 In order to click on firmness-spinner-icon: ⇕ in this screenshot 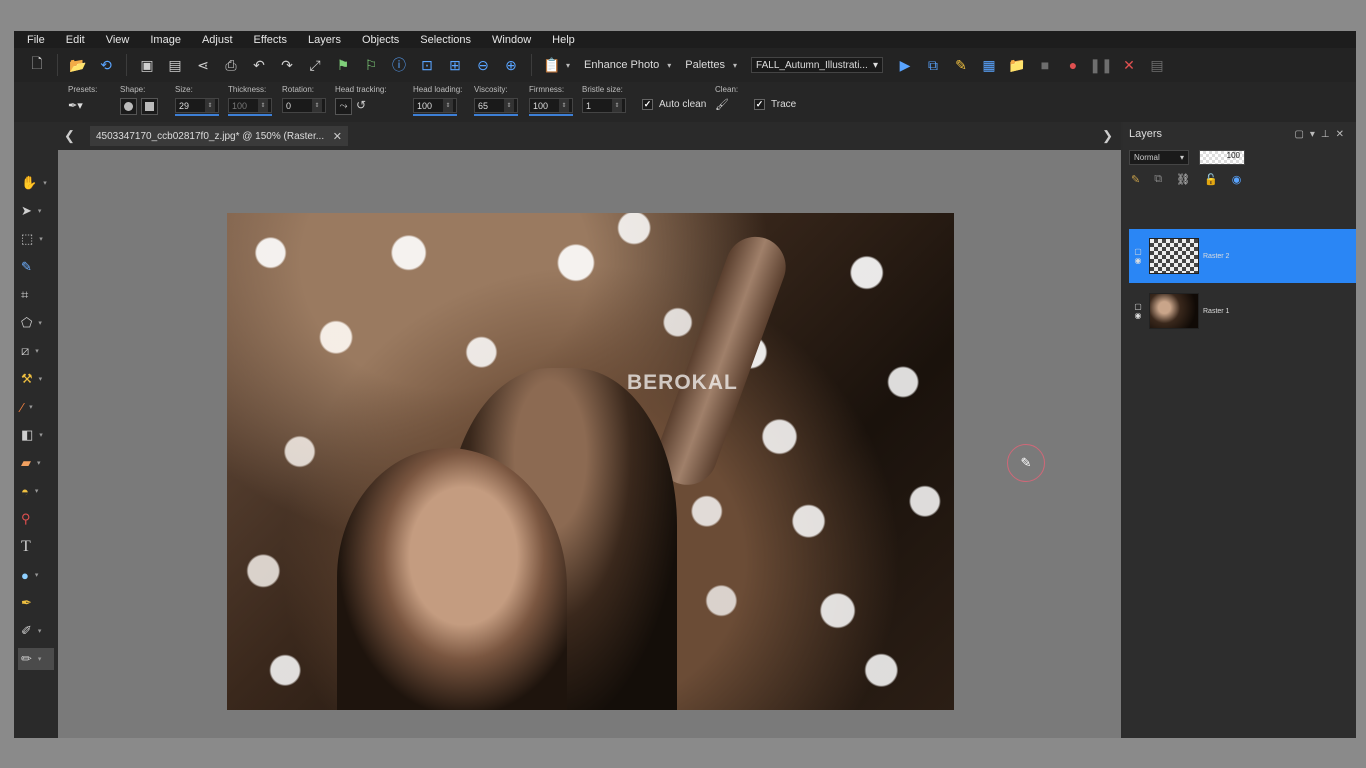, I will do `click(564, 105)`.